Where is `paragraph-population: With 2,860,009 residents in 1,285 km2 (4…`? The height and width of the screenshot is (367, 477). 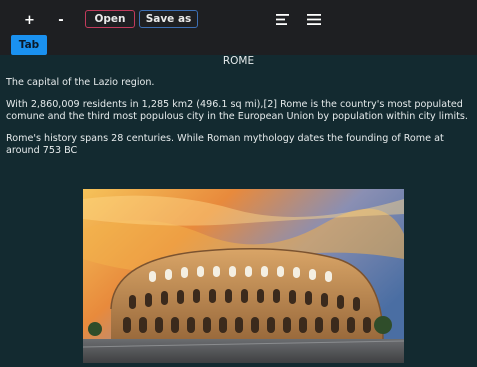
paragraph-population: With 2,860,009 residents in 1,285 km2 (4… is located at coordinates (237, 110).